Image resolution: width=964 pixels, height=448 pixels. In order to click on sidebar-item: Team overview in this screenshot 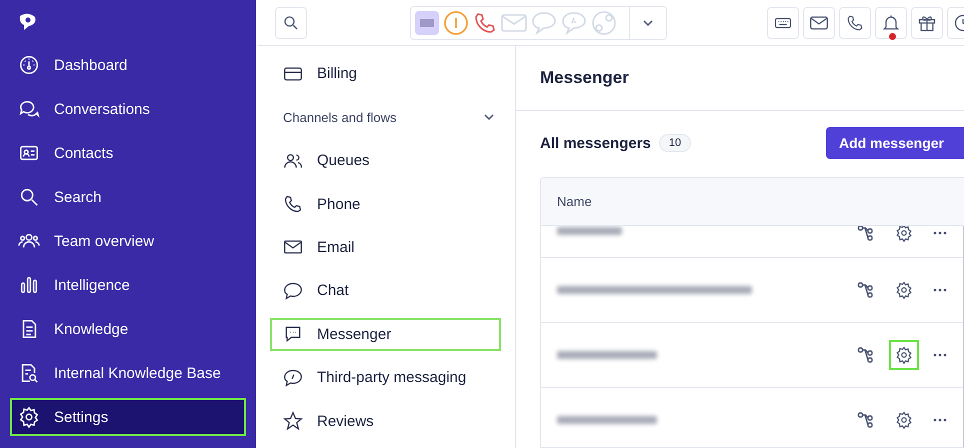, I will do `click(128, 241)`.